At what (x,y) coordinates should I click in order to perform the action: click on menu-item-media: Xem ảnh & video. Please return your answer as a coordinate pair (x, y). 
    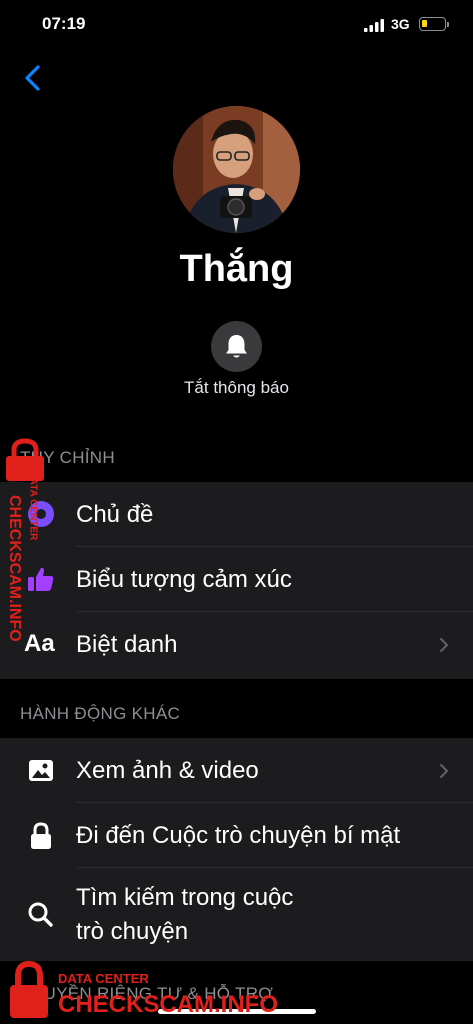
    Looking at the image, I should click on (236, 770).